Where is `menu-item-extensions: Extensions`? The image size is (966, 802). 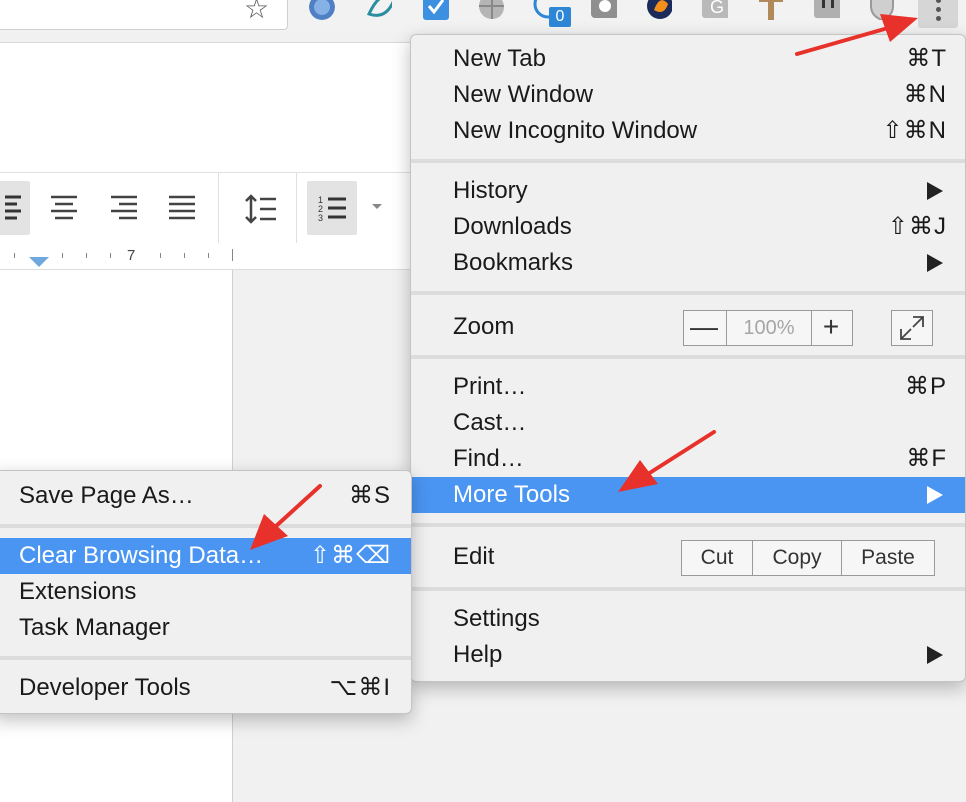 menu-item-extensions: Extensions is located at coordinates (205, 592).